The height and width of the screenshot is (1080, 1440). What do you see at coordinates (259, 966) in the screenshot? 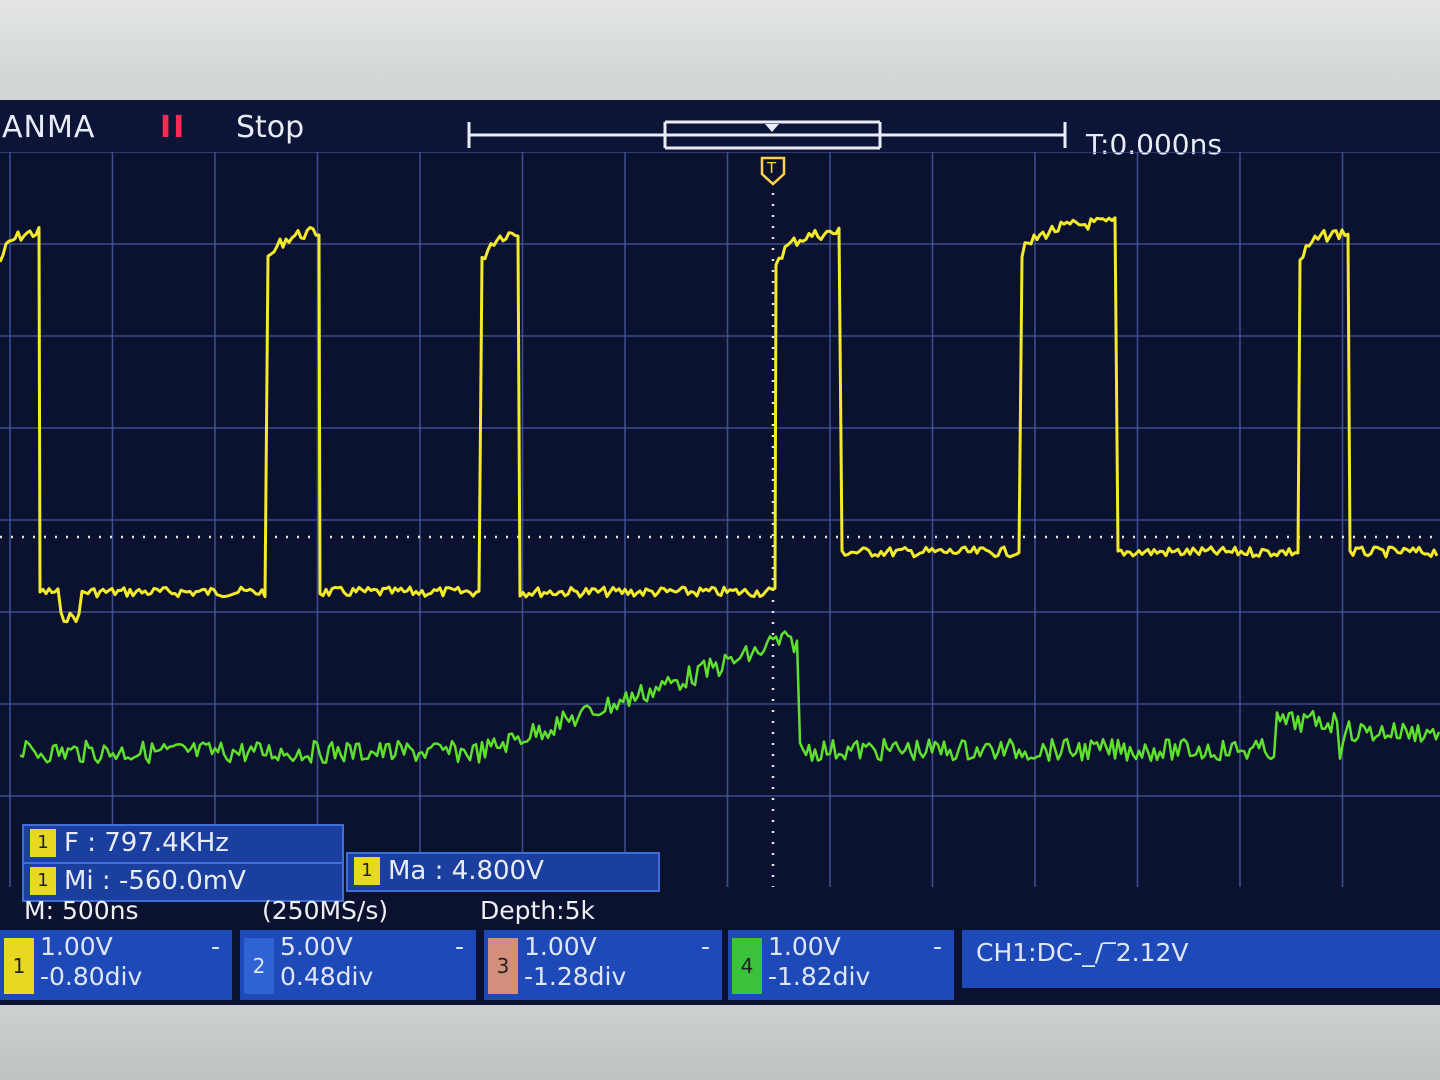
I see `channel-2-number: 2` at bounding box center [259, 966].